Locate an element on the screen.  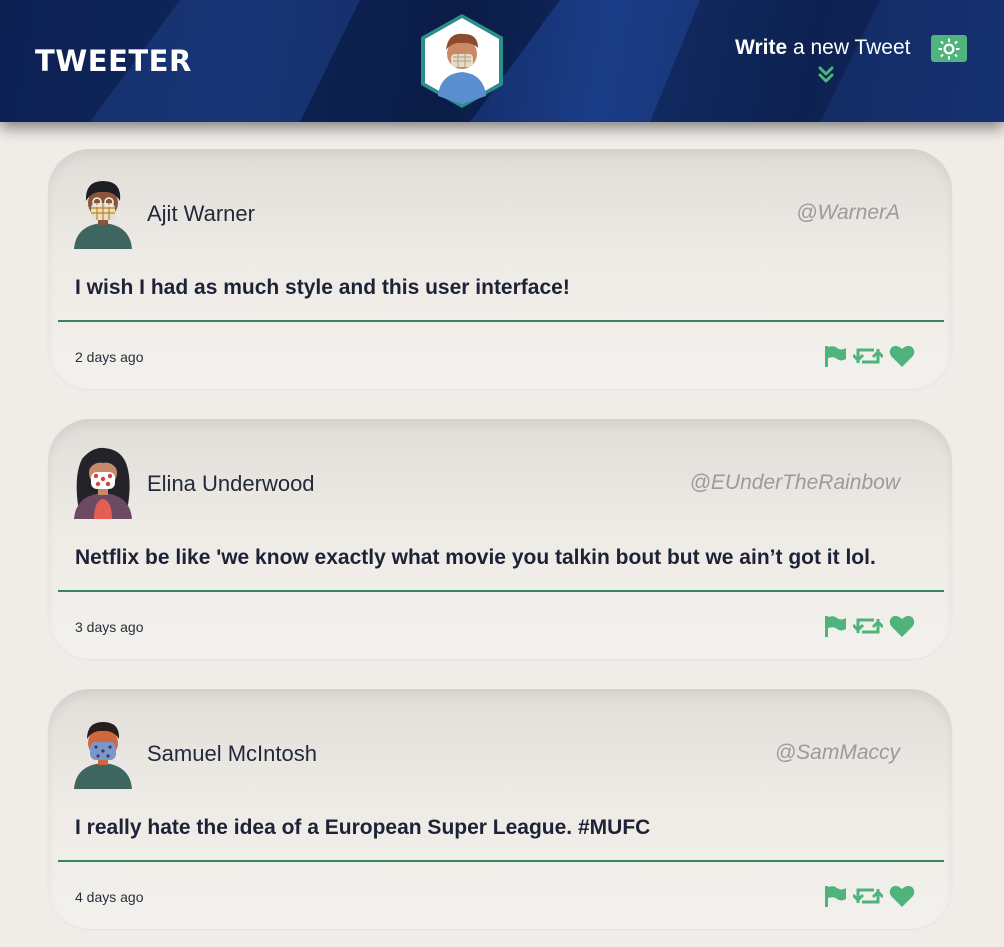
tweet-timestamp: 2 days ago is located at coordinates (109, 357).